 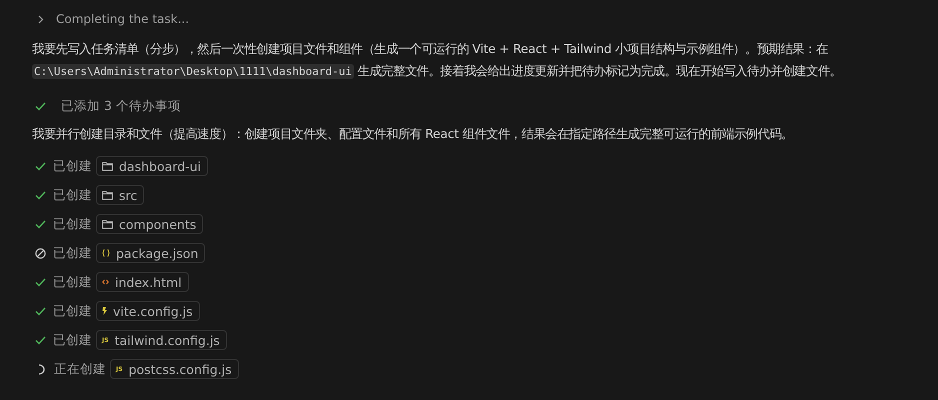 I want to click on file-chip: dashboard-ui, so click(x=152, y=166).